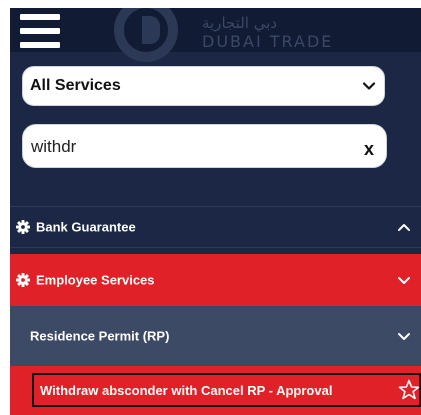 This screenshot has width=421, height=415. What do you see at coordinates (215, 227) in the screenshot?
I see `menu-item-bank-guarantee: Bank Guarantee` at bounding box center [215, 227].